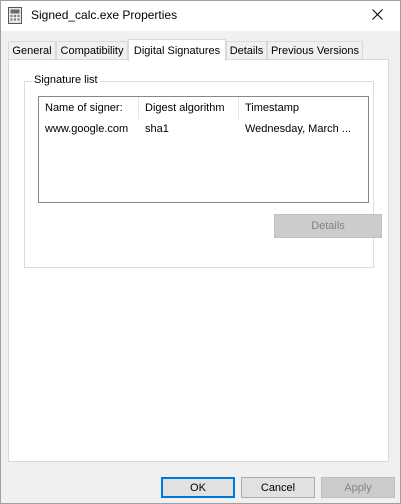 This screenshot has width=401, height=504. Describe the element at coordinates (66, 80) in the screenshot. I see `signature-list-title: Signature list` at that location.